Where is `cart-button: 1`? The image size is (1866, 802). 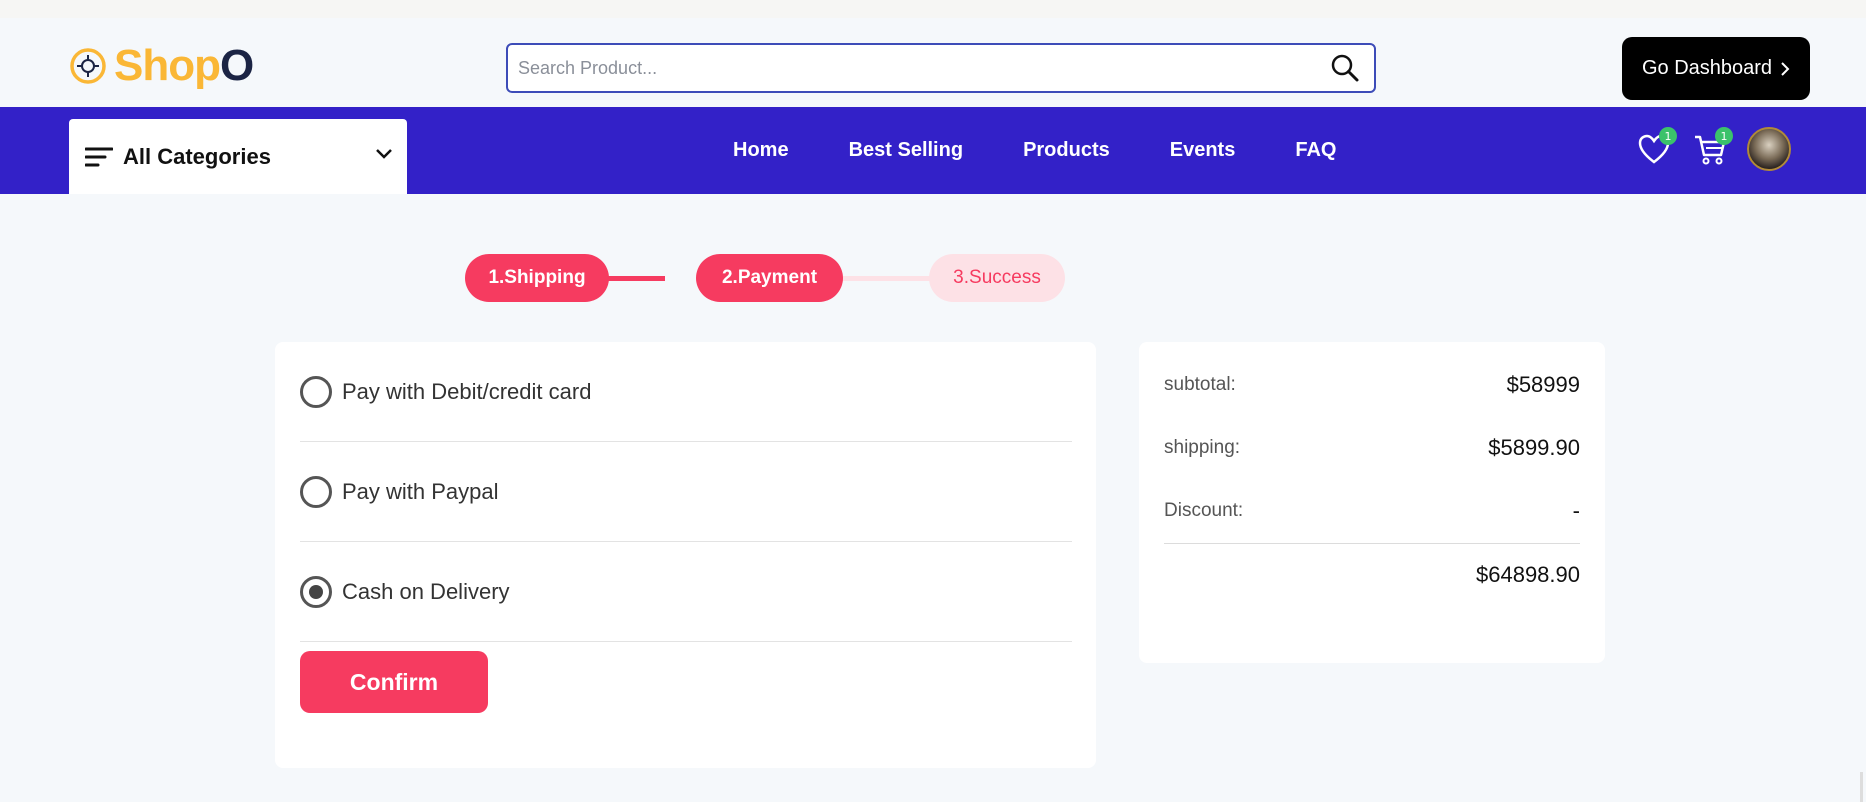
cart-button: 1 is located at coordinates (1713, 147).